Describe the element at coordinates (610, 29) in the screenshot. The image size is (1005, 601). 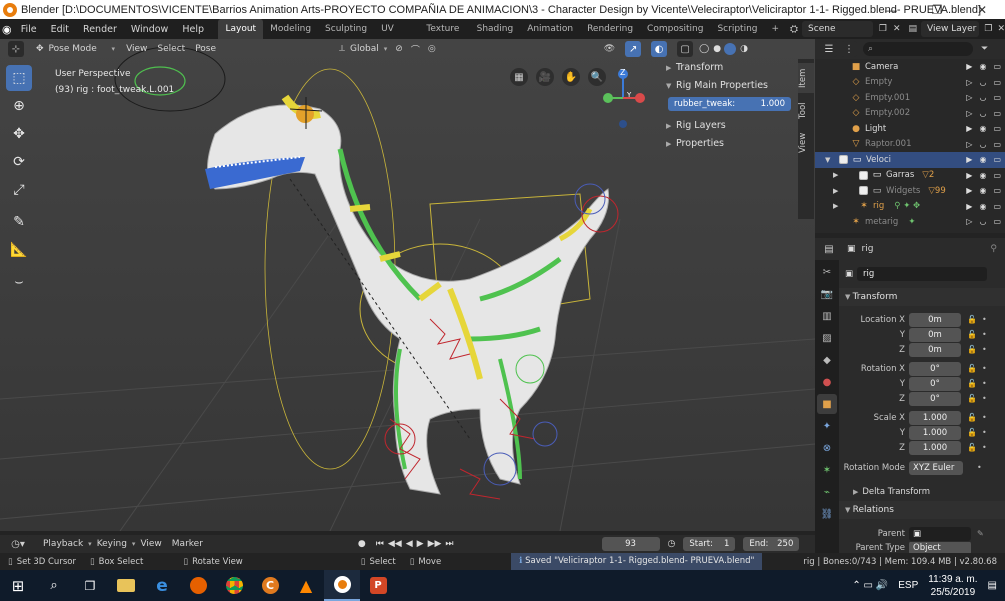
I see `tab-rendering: Rendering` at that location.